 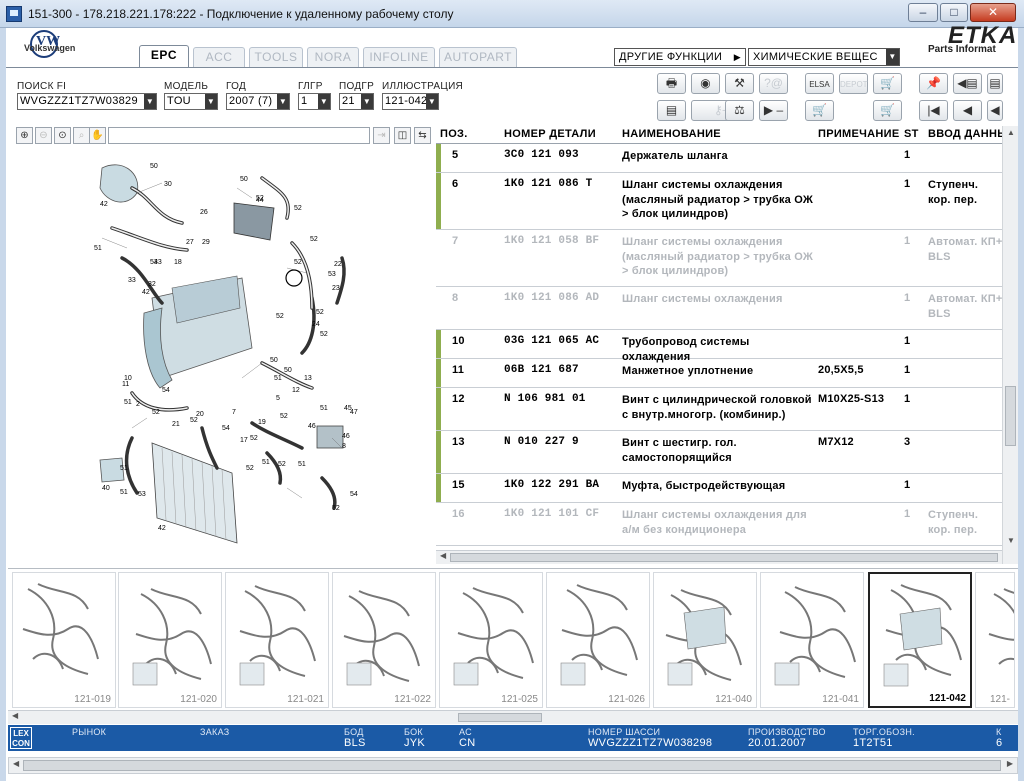 I want to click on callout-number: 24, so click(x=316, y=324).